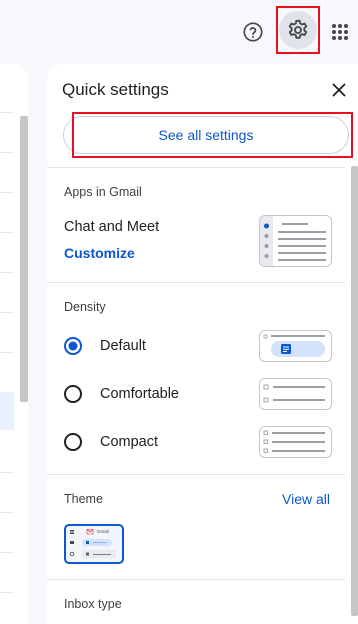  I want to click on top-bar, so click(179, 32).